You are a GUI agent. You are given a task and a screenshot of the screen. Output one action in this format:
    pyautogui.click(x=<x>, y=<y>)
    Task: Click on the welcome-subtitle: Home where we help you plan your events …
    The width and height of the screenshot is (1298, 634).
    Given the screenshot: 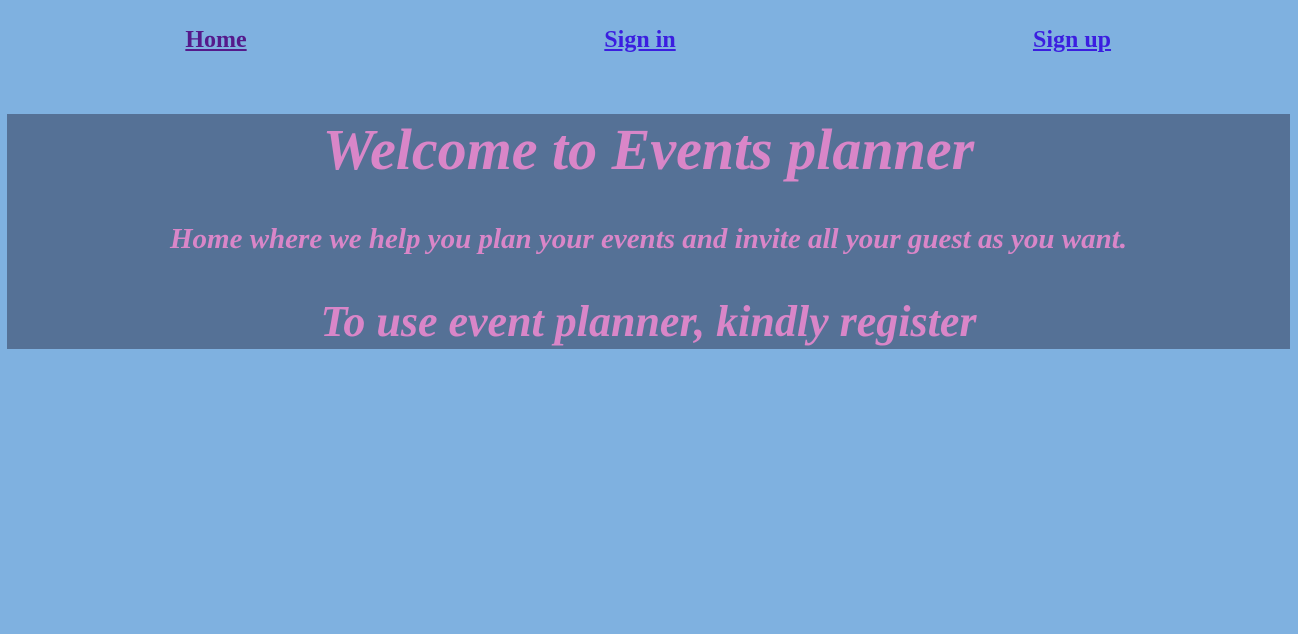 What is the action you would take?
    pyautogui.click(x=648, y=239)
    